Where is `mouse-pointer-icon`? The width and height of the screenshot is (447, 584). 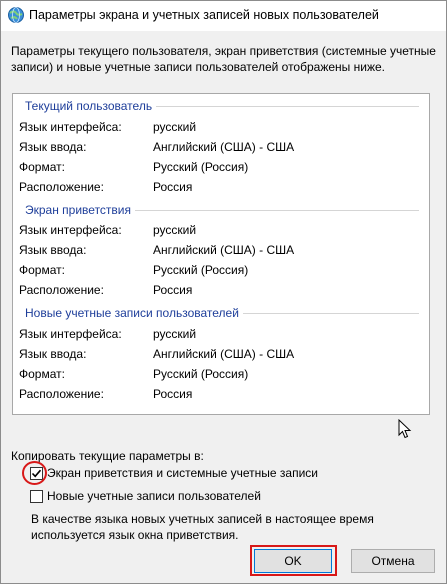
mouse-pointer-icon is located at coordinates (405, 429).